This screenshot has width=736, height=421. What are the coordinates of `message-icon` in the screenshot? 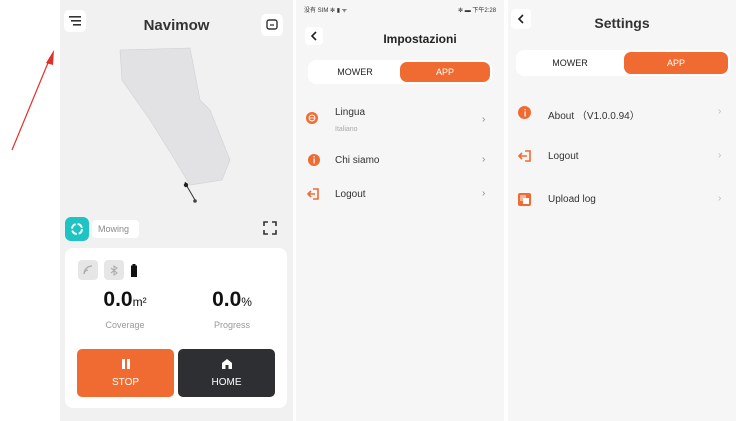 It's located at (272, 25).